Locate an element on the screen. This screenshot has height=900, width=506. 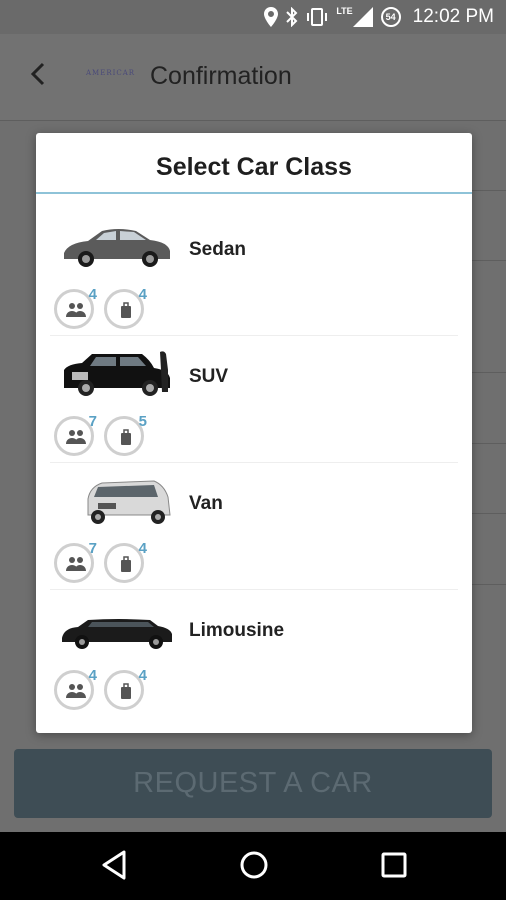
car-option-limousine: Limousine 4 4 is located at coordinates (254, 656).